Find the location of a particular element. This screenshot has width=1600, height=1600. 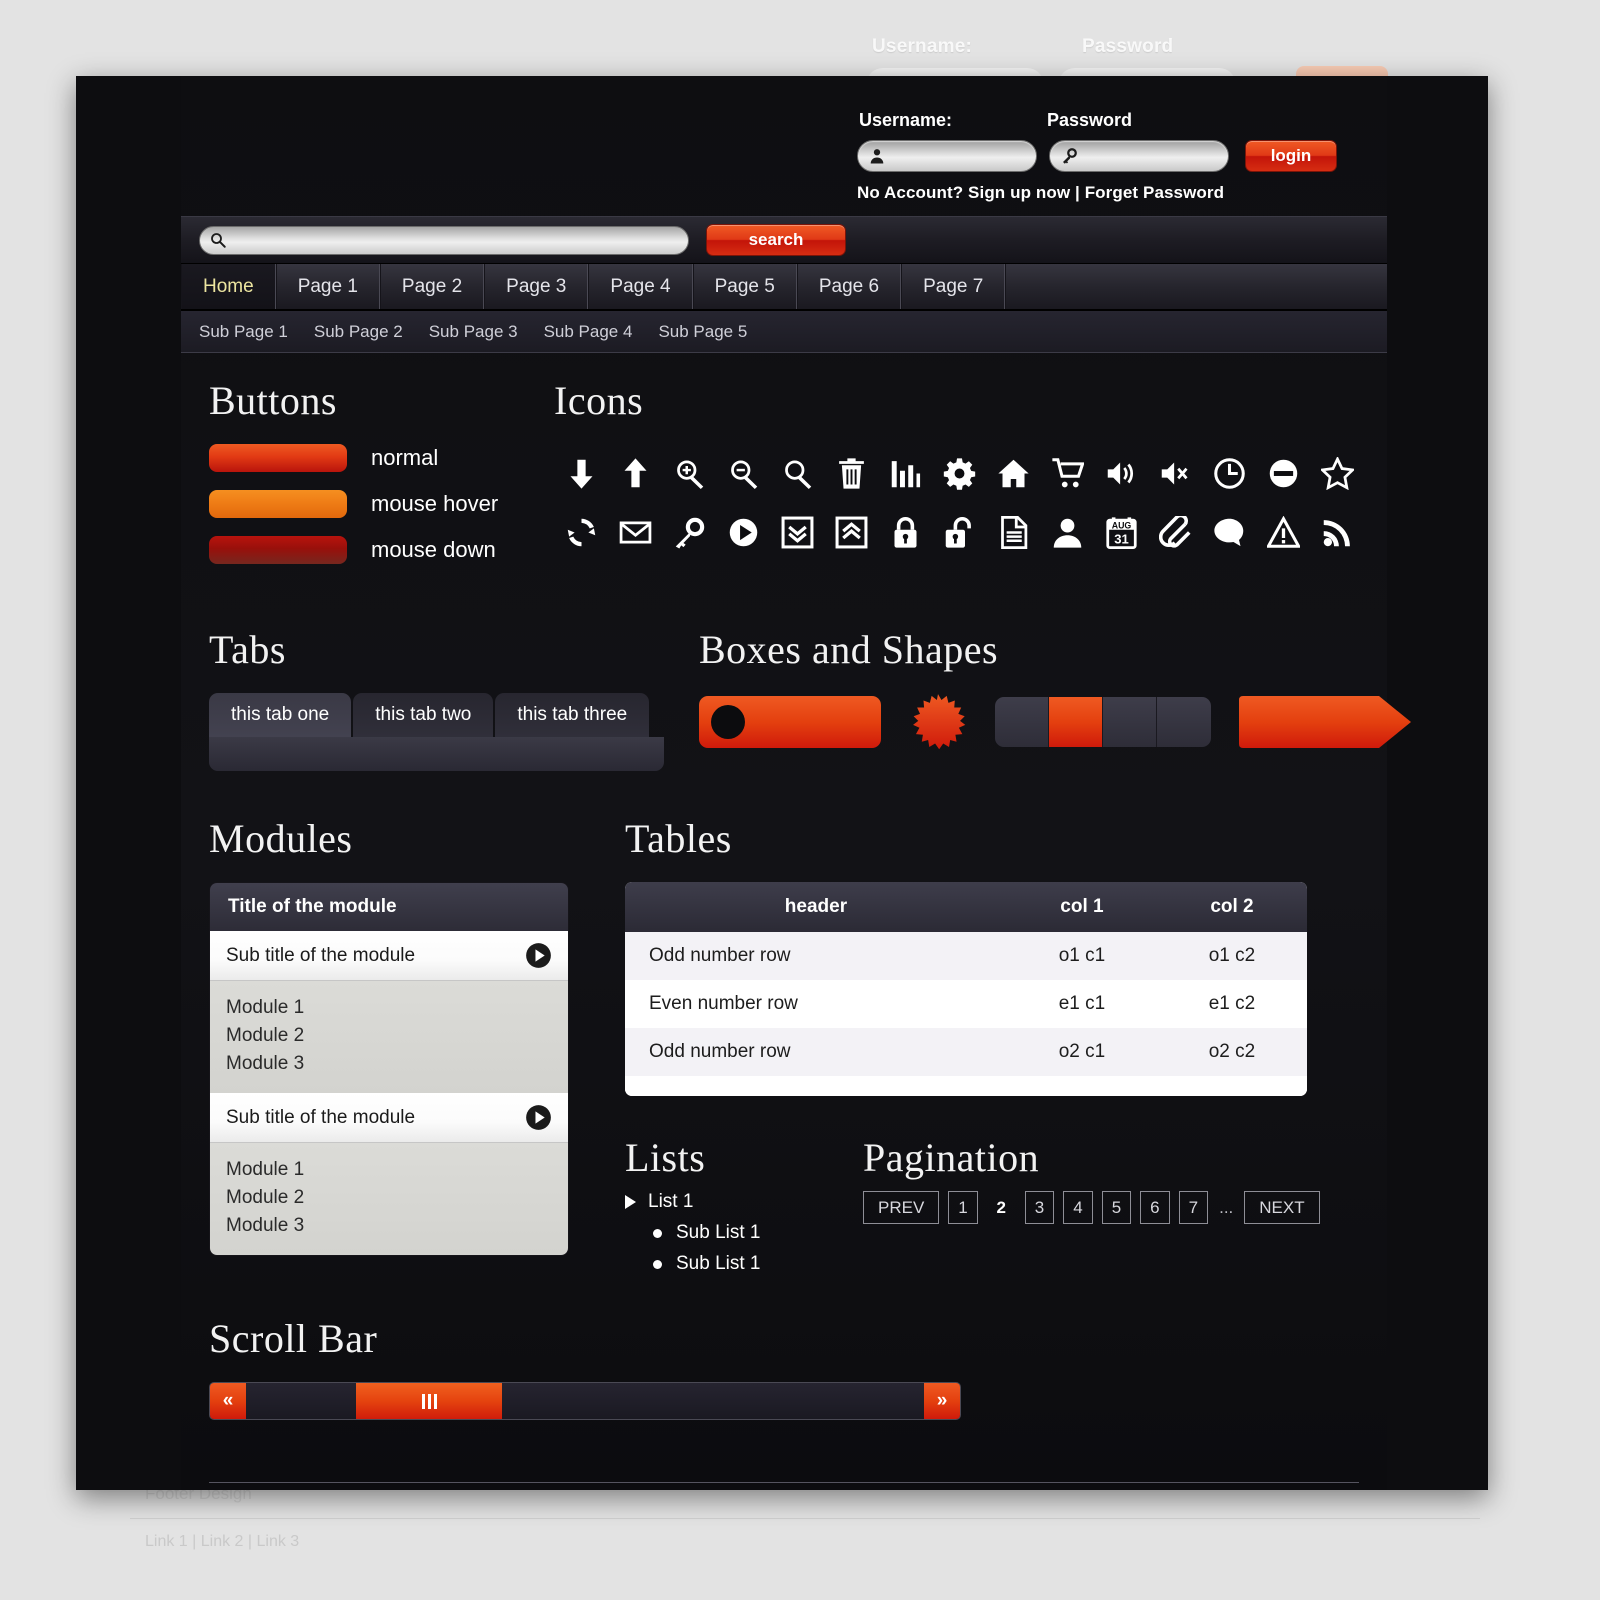

key-icon is located at coordinates (689, 532).